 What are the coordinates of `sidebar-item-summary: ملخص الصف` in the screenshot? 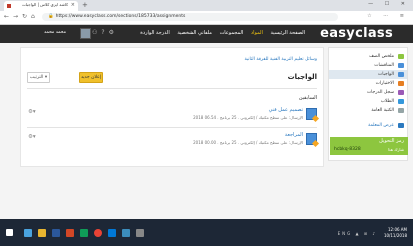 It's located at (368, 56).